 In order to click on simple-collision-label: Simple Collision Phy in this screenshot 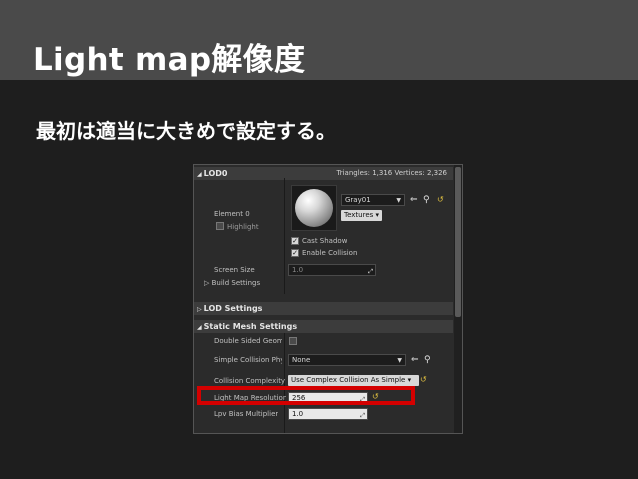, I will do `click(248, 360)`.